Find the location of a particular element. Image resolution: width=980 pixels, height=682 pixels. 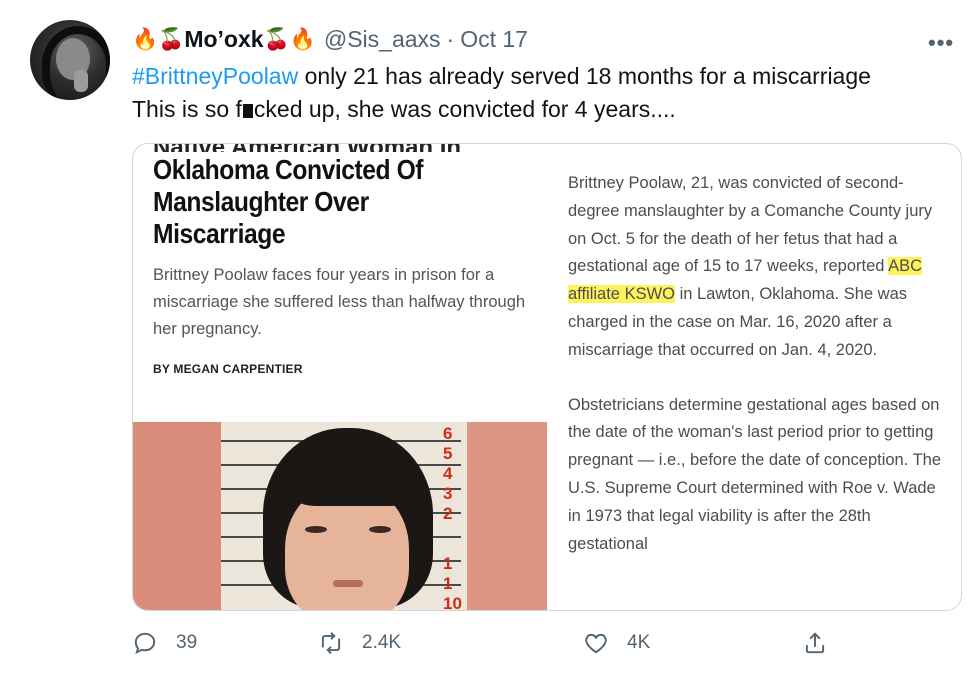

mugshot-photo: 6 5 4 3 2 1 1 10 is located at coordinates (340, 516).